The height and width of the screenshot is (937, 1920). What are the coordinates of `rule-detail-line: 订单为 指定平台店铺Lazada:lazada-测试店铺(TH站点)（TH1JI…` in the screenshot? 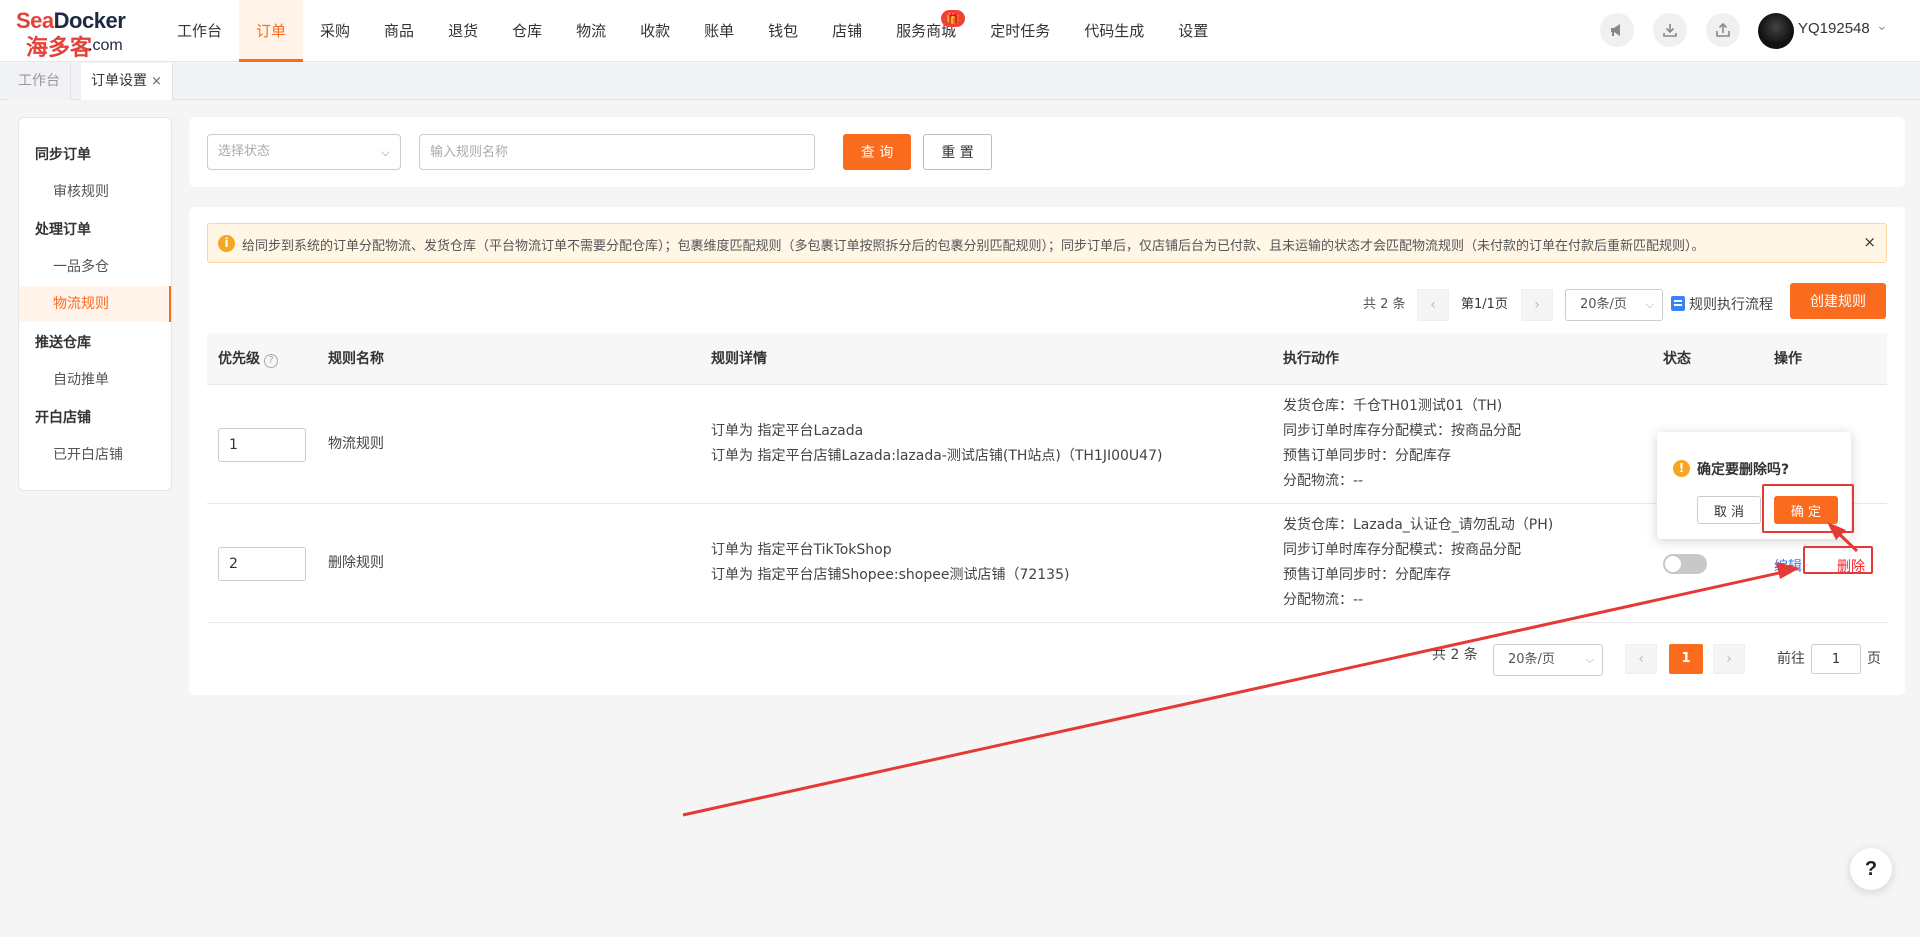 It's located at (937, 456).